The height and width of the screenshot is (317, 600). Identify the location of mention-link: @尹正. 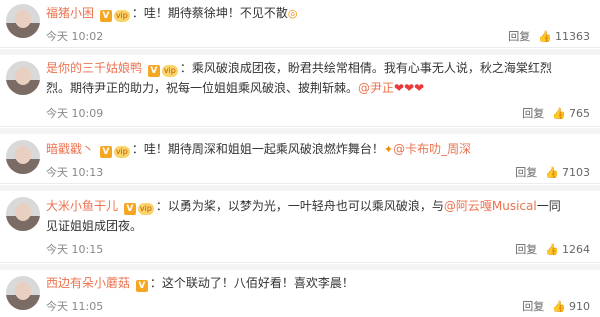
(376, 88).